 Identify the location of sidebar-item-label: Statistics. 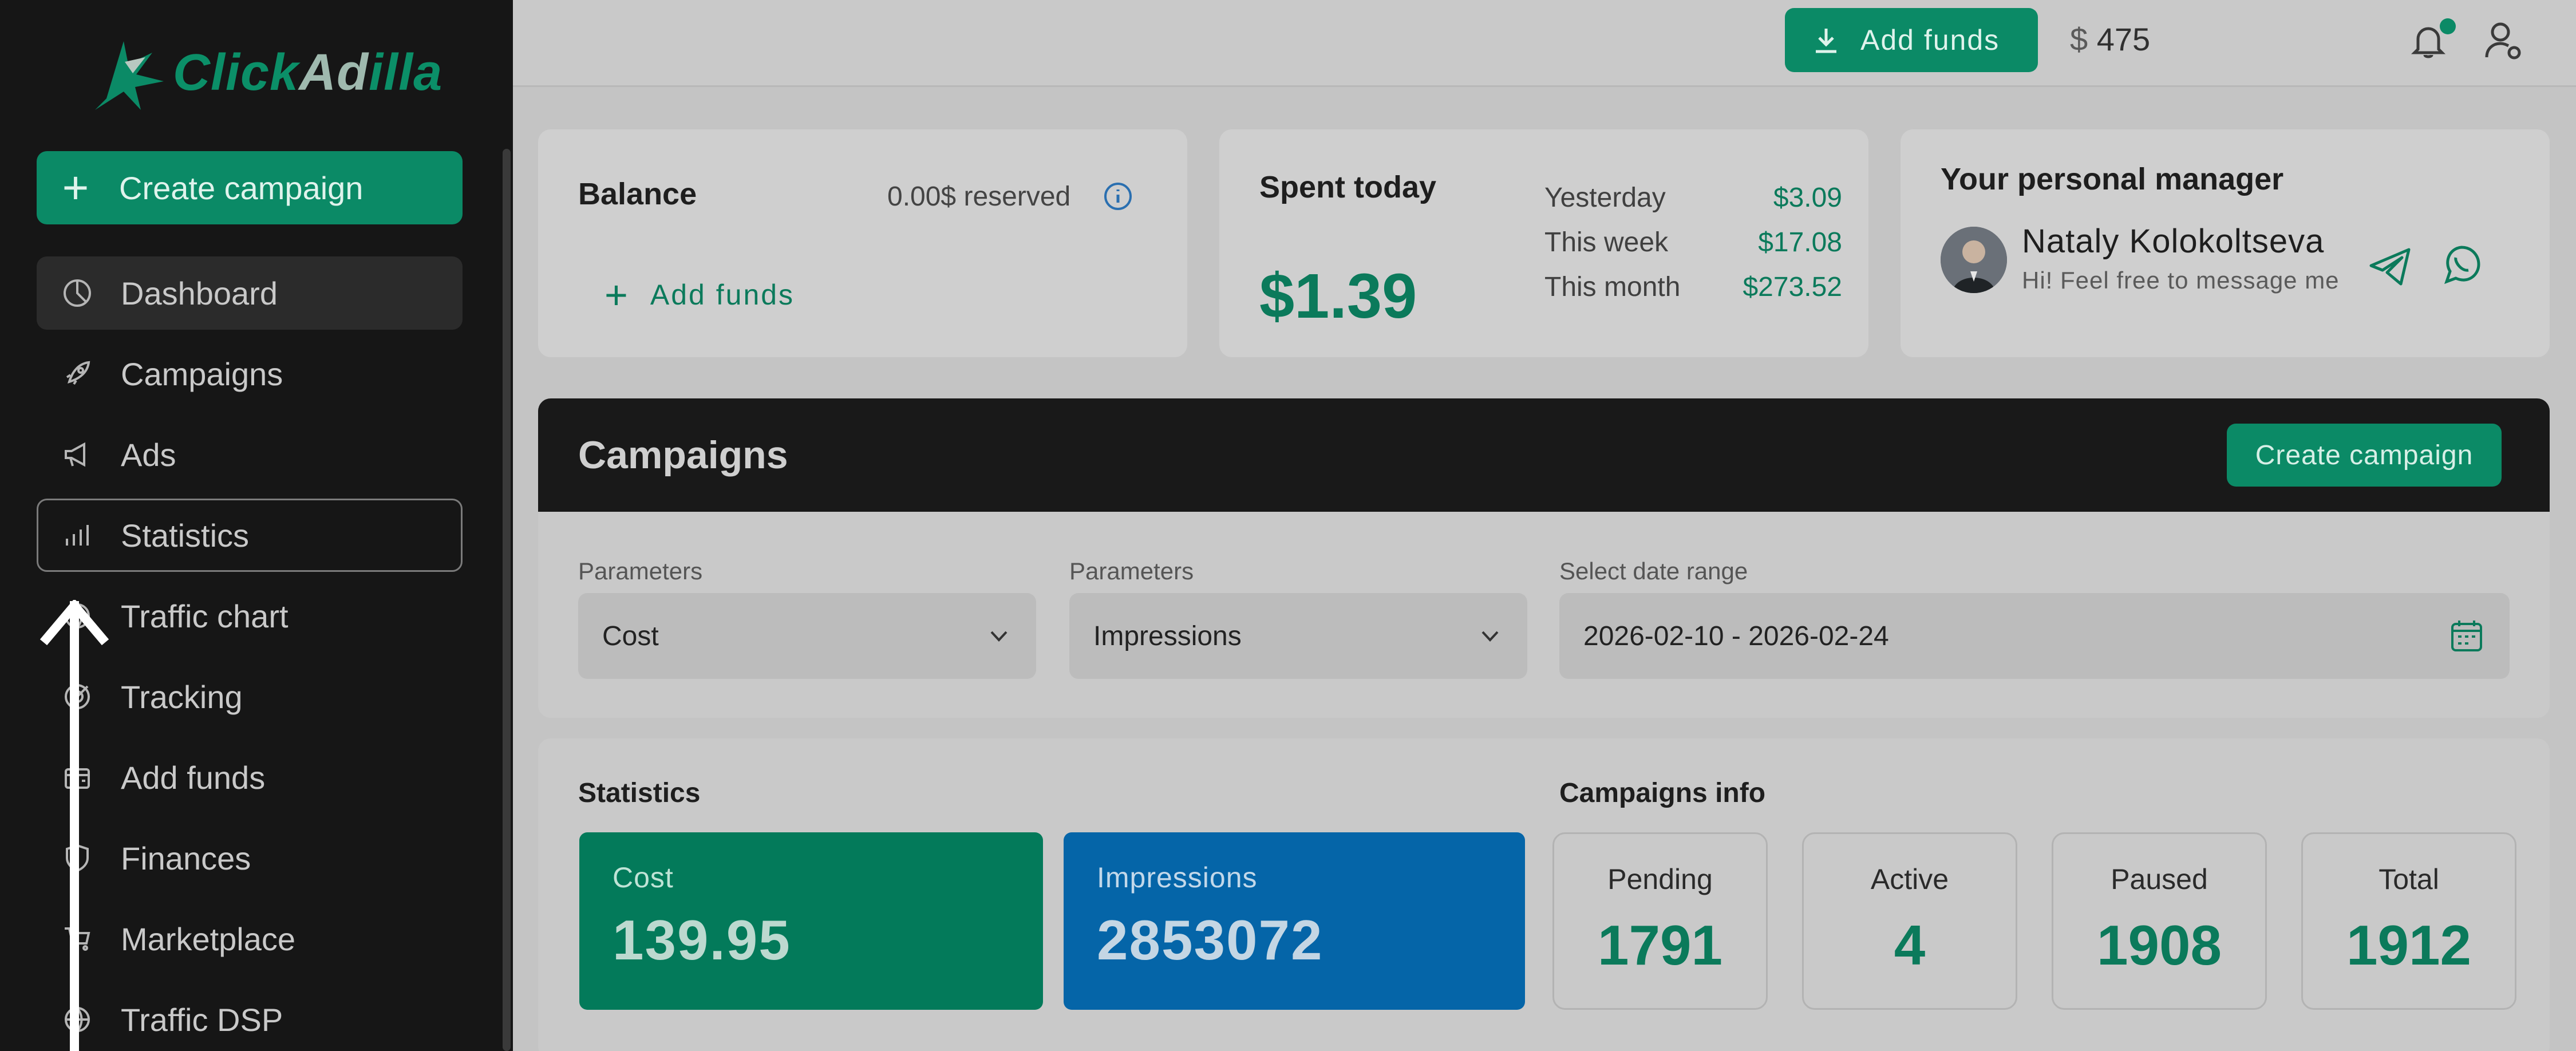
(185, 535).